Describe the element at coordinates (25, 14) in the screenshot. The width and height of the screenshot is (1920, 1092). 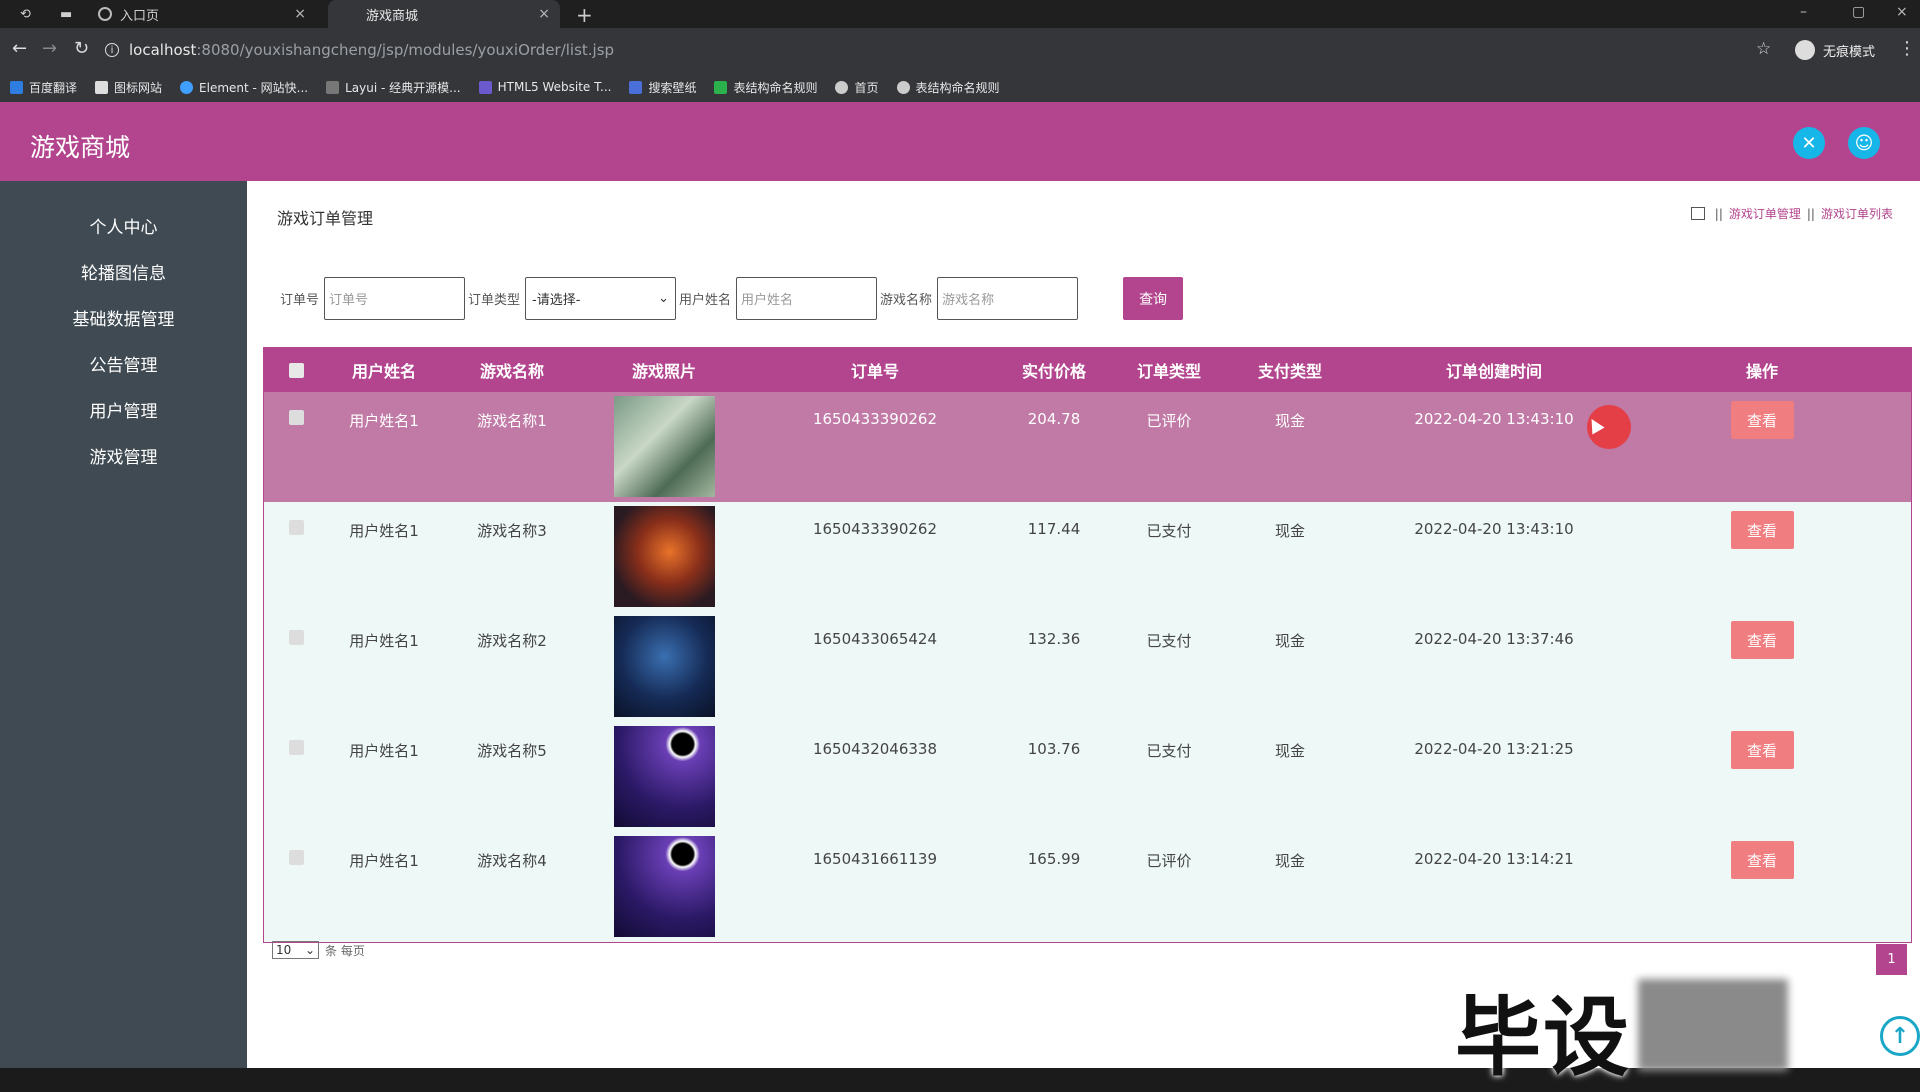
I see `browser-menu-icon: ⟲` at that location.